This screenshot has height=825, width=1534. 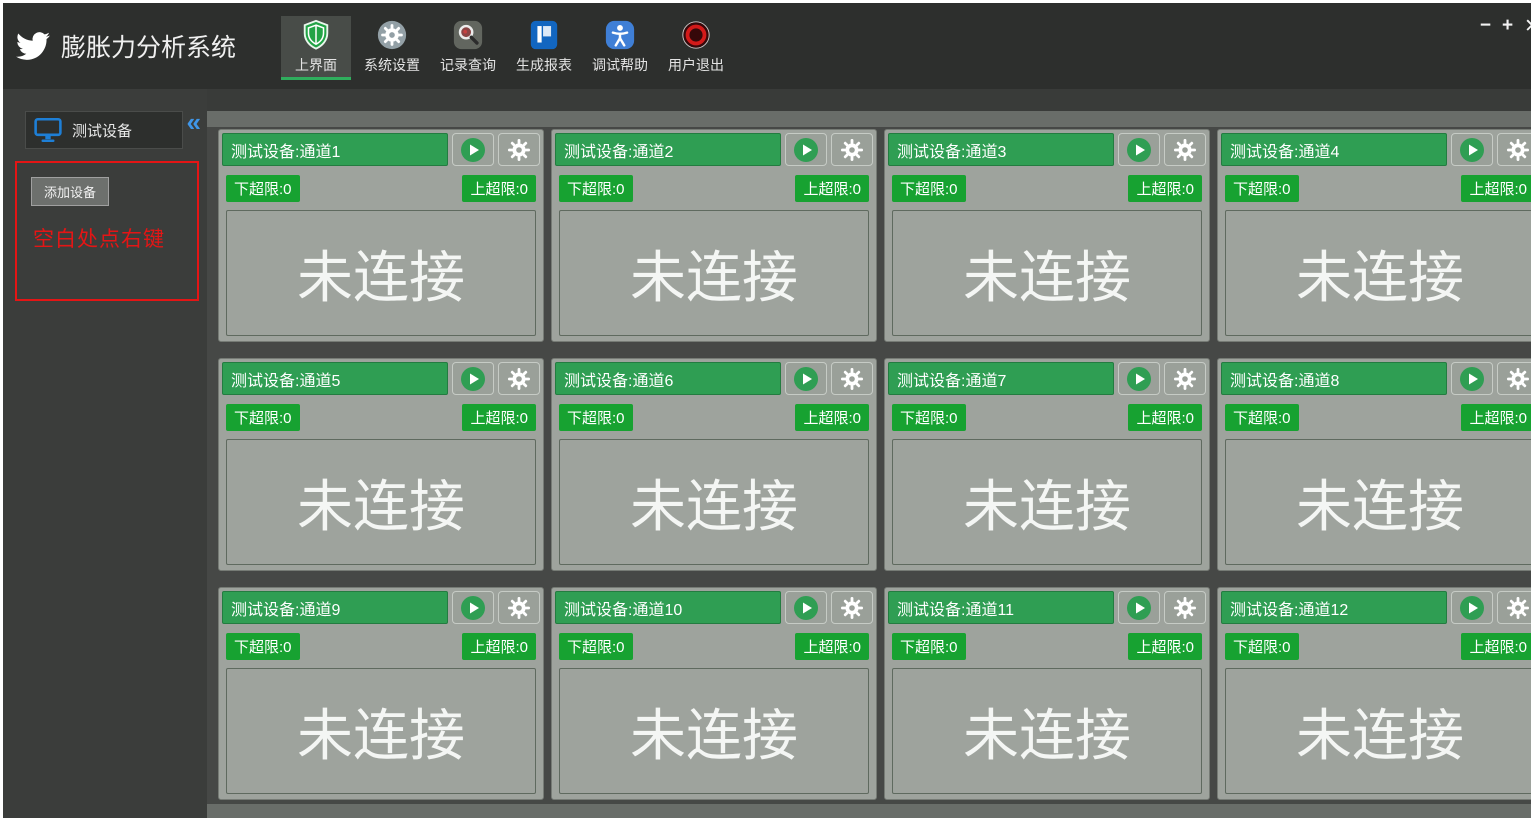 What do you see at coordinates (468, 65) in the screenshot?
I see `toolbar-button-label: 记录查询` at bounding box center [468, 65].